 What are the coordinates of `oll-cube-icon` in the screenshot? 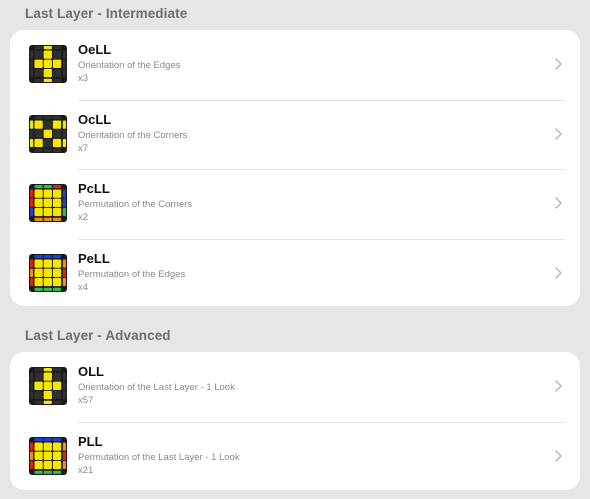 It's located at (48, 386).